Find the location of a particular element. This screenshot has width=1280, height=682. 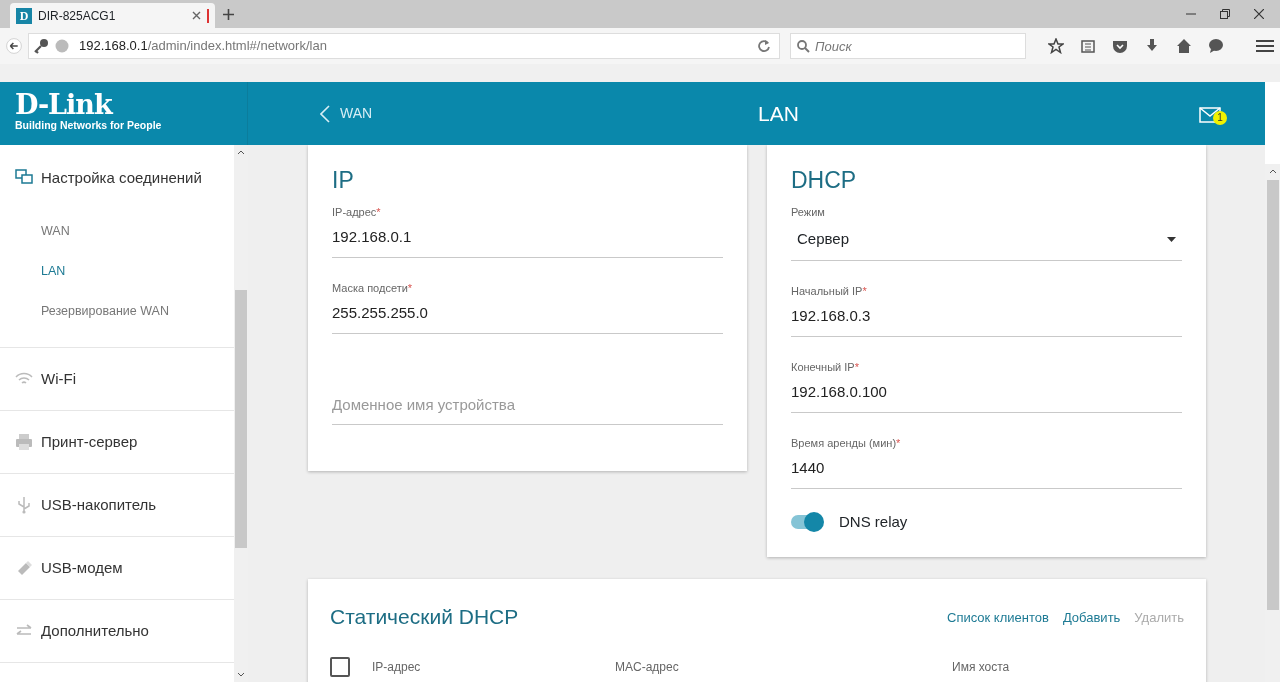

page-title: LAN is located at coordinates (778, 113).